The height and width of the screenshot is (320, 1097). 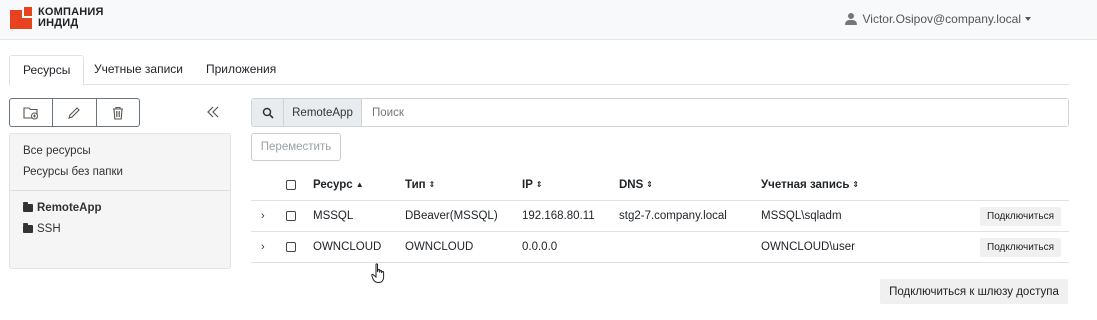 I want to click on logo-mark-icon, so click(x=21, y=18).